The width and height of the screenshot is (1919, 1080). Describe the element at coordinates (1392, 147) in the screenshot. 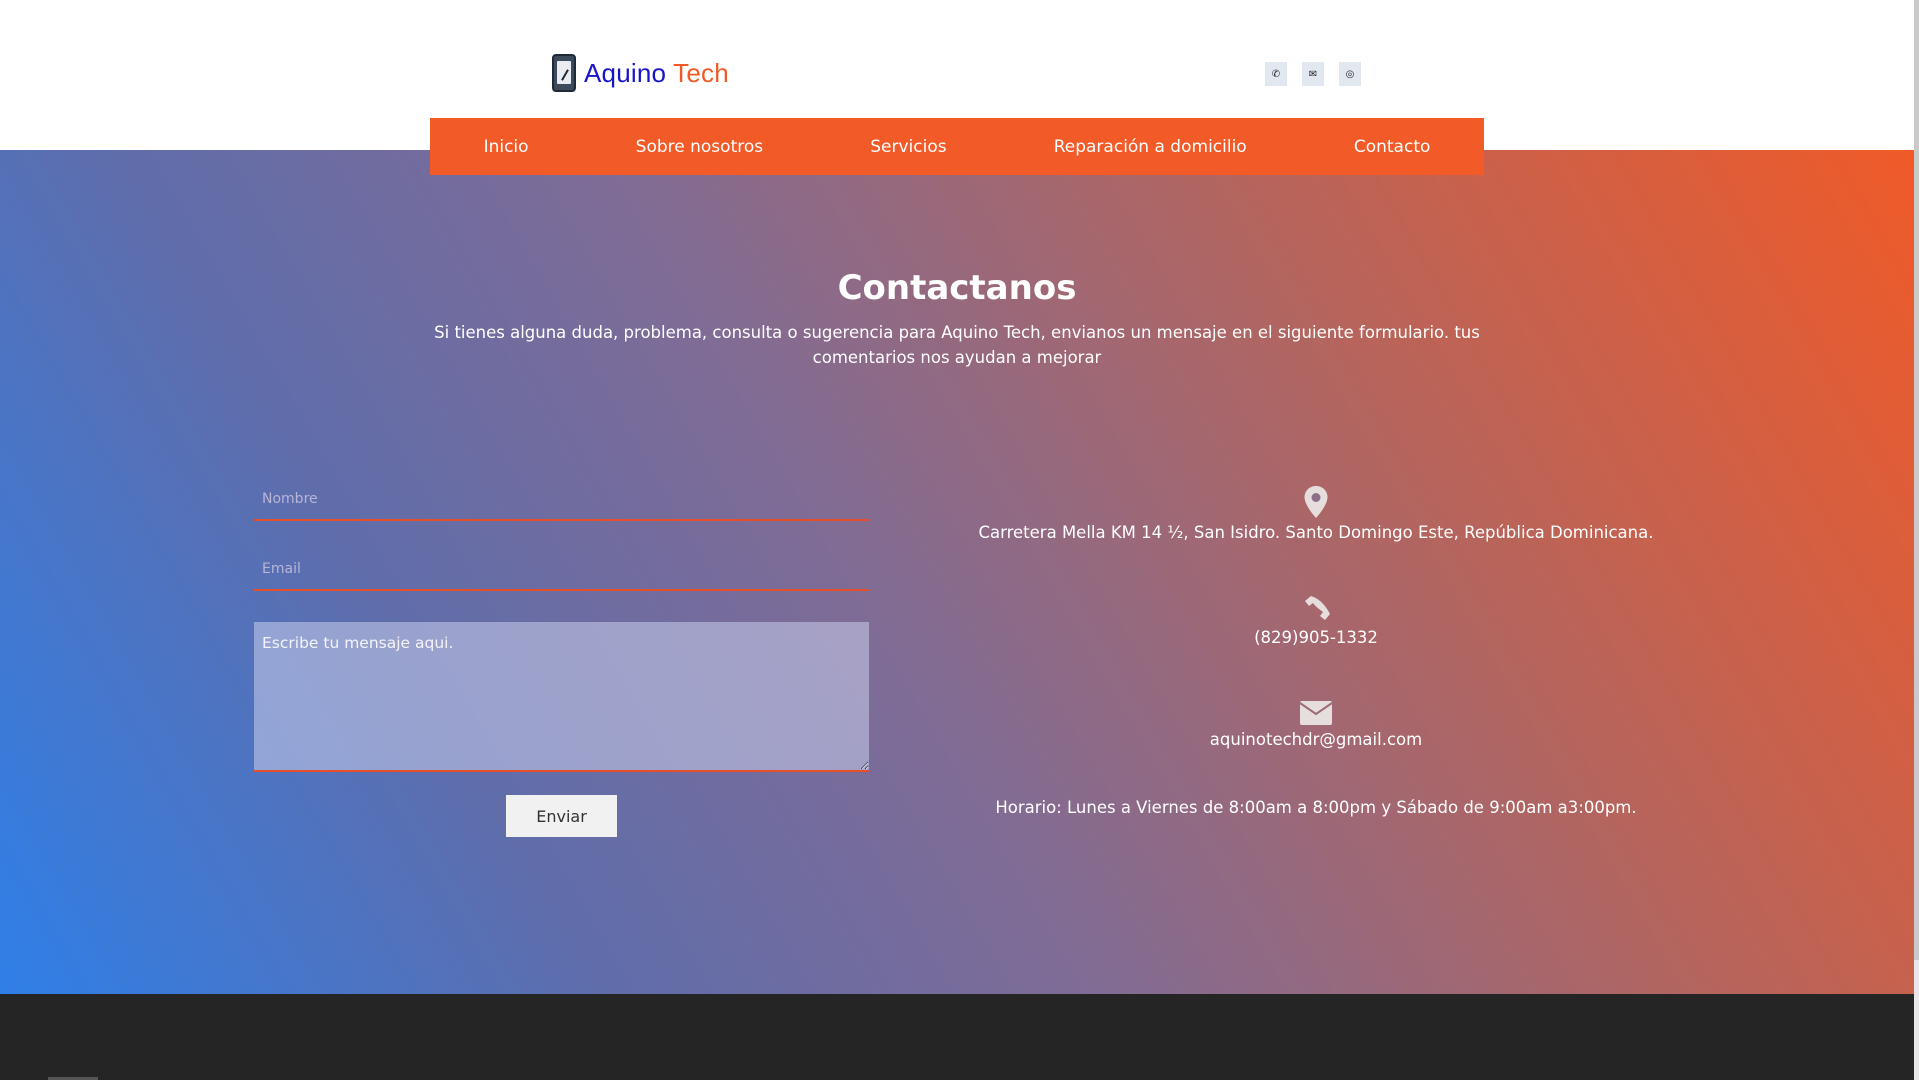

I see `nav-item-contacto: Contacto` at that location.